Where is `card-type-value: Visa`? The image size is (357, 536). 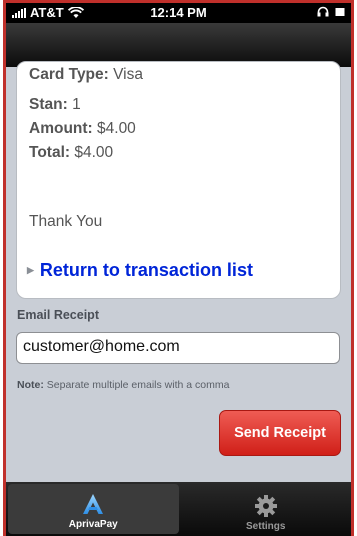 card-type-value: Visa is located at coordinates (128, 74).